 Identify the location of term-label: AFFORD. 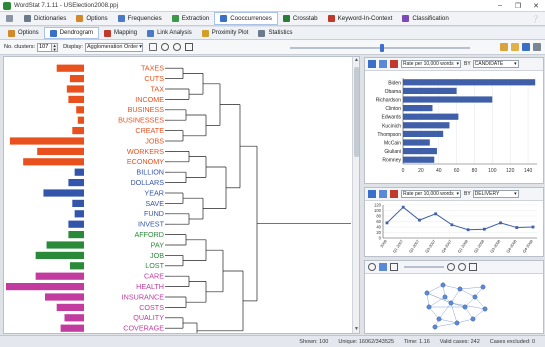
(149, 234).